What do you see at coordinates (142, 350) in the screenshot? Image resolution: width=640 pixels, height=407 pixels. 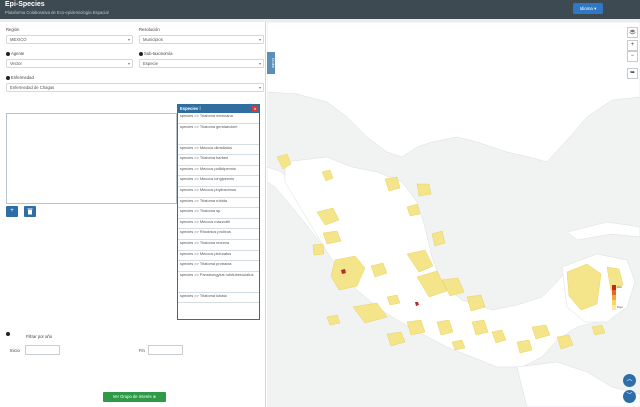 I see `end-year-label: Fin` at bounding box center [142, 350].